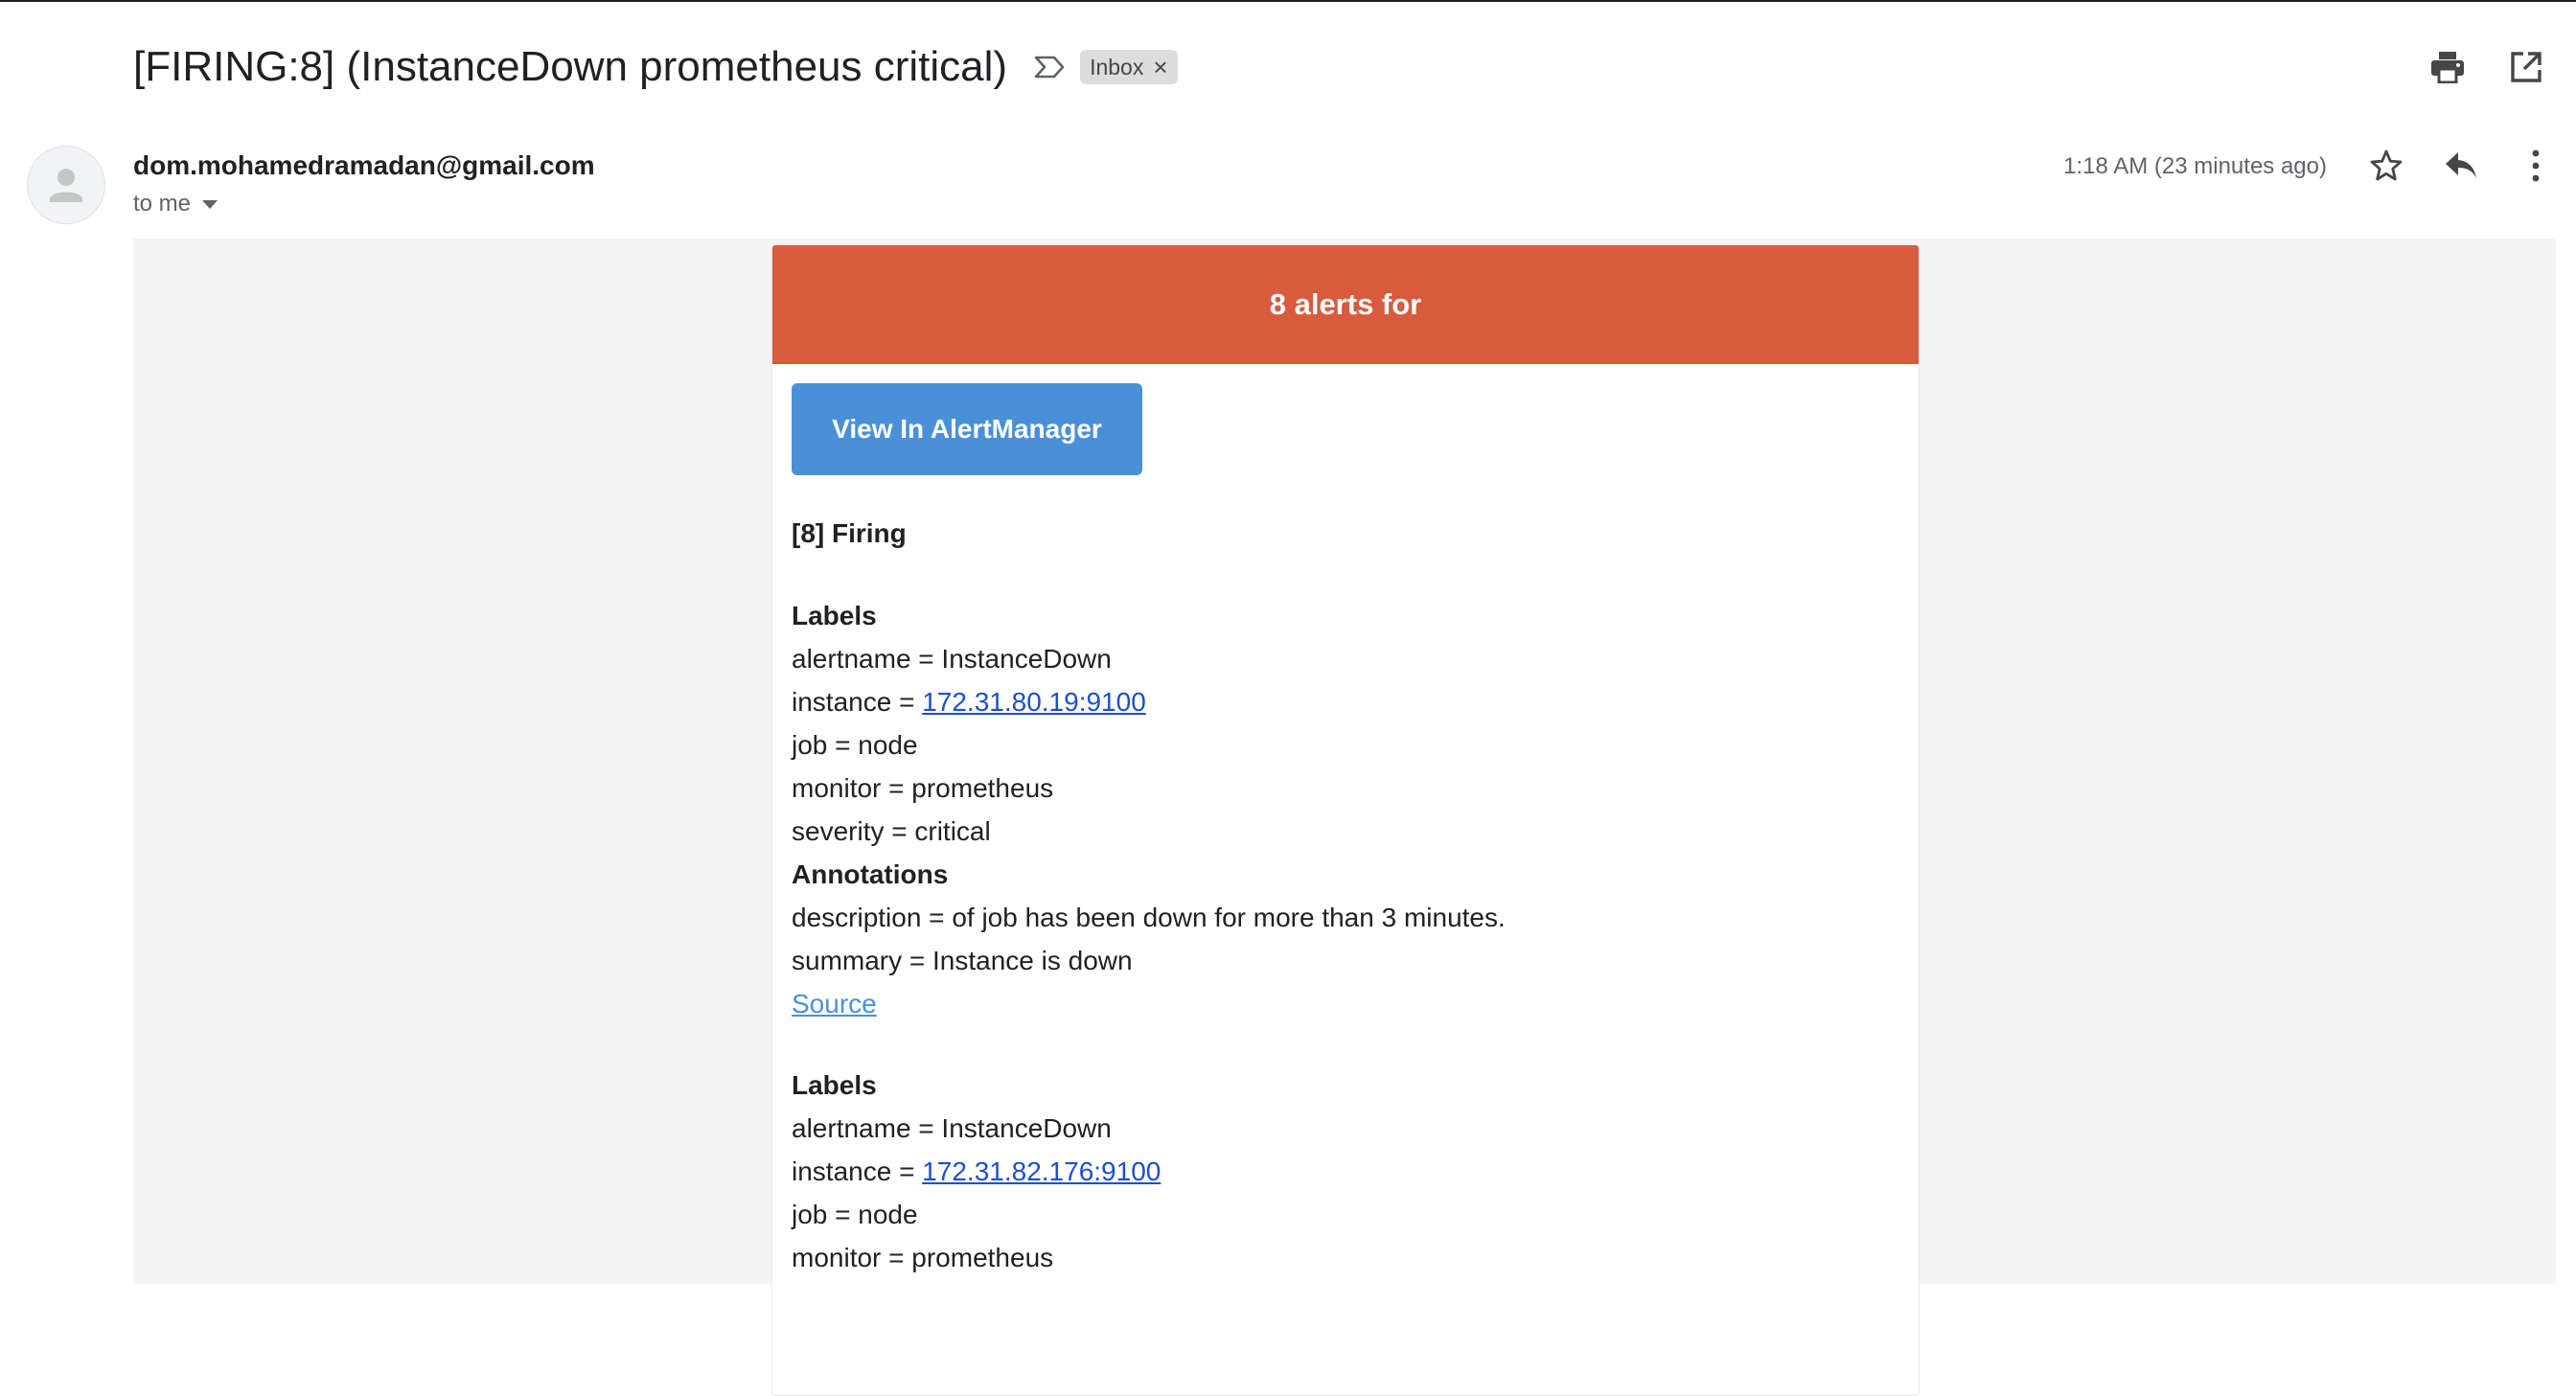 The width and height of the screenshot is (2576, 1396). Describe the element at coordinates (2526, 67) in the screenshot. I see `open-in-new-icon` at that location.